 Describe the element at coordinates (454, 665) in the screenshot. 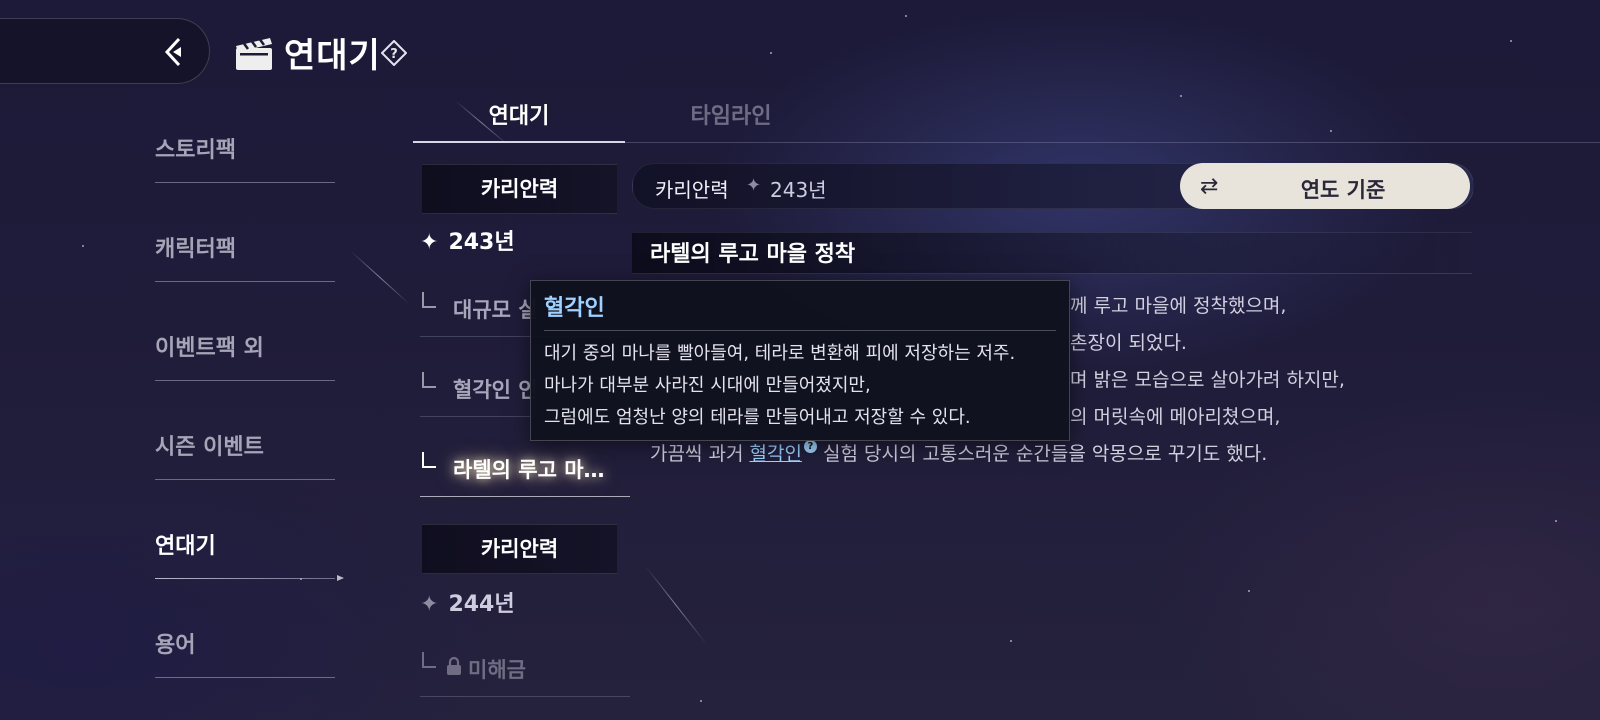

I see `lock-icon` at that location.